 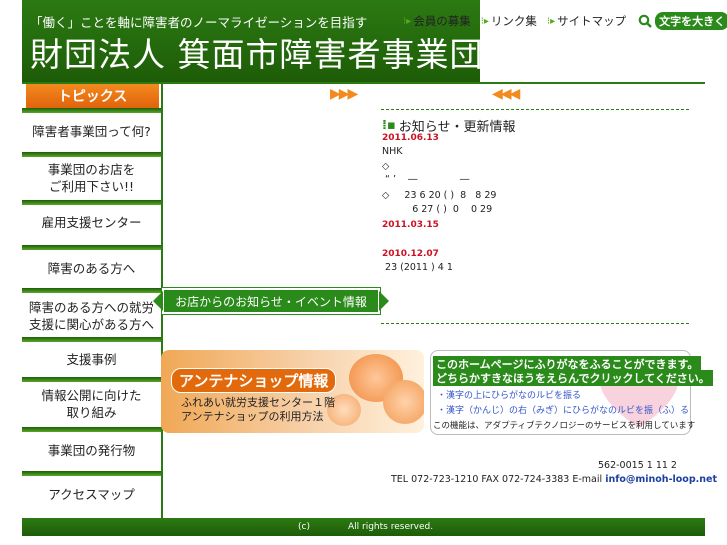 What do you see at coordinates (573, 378) in the screenshot?
I see `furigana-heading: どちらかすきなほうをえらんでクリックしてください。` at bounding box center [573, 378].